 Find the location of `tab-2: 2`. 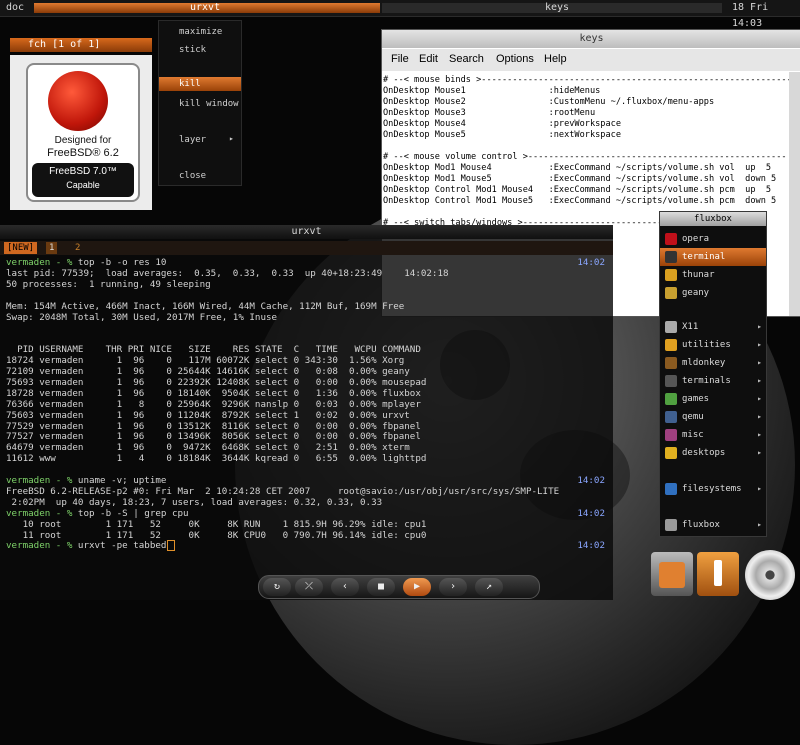

tab-2: 2 is located at coordinates (77, 248).